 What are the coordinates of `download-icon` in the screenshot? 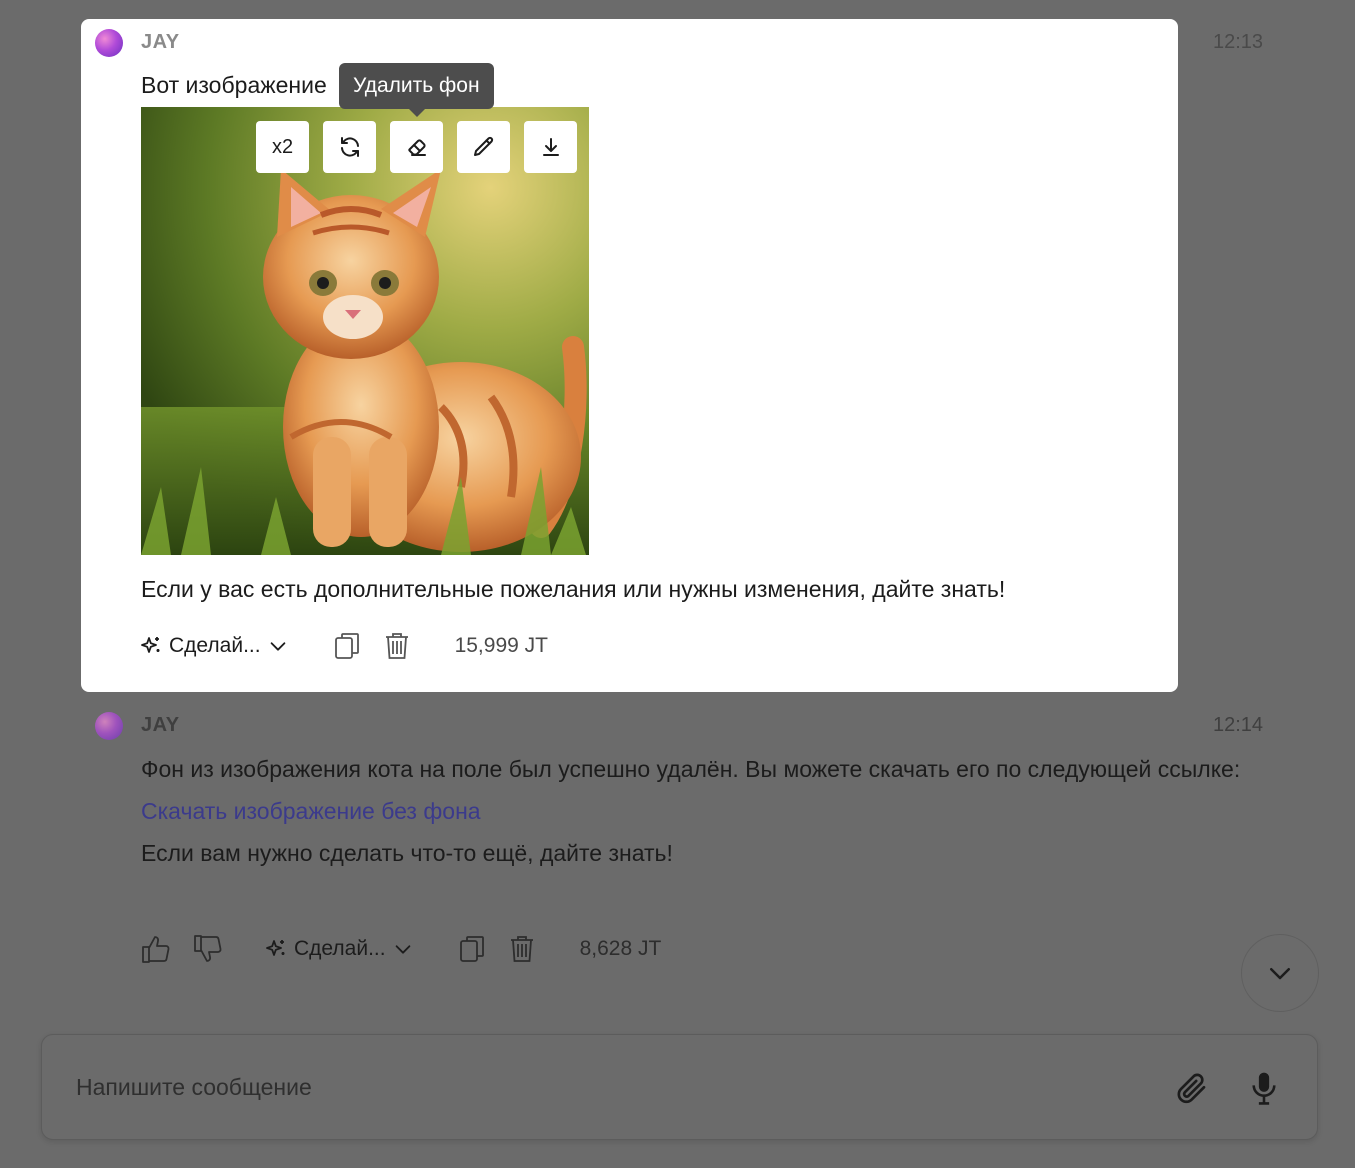 It's located at (550, 147).